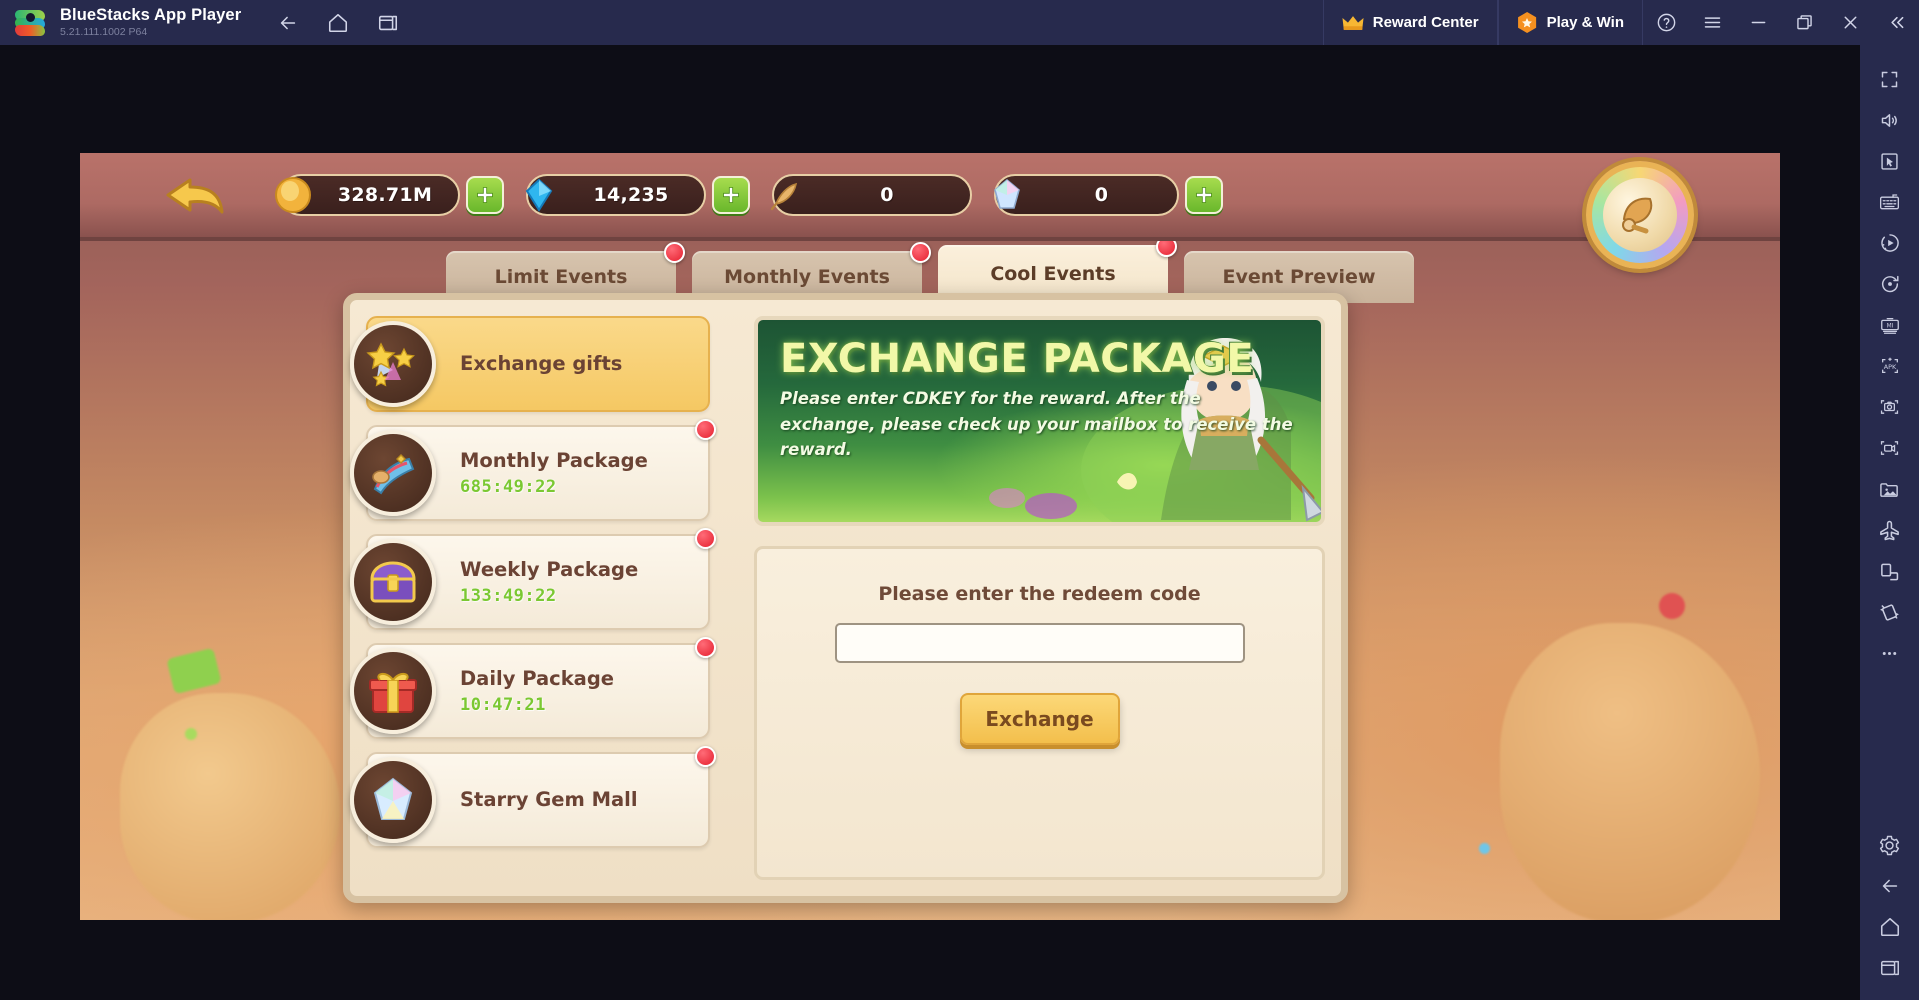 The width and height of the screenshot is (1919, 1000). I want to click on gift-box-icon, so click(393, 691).